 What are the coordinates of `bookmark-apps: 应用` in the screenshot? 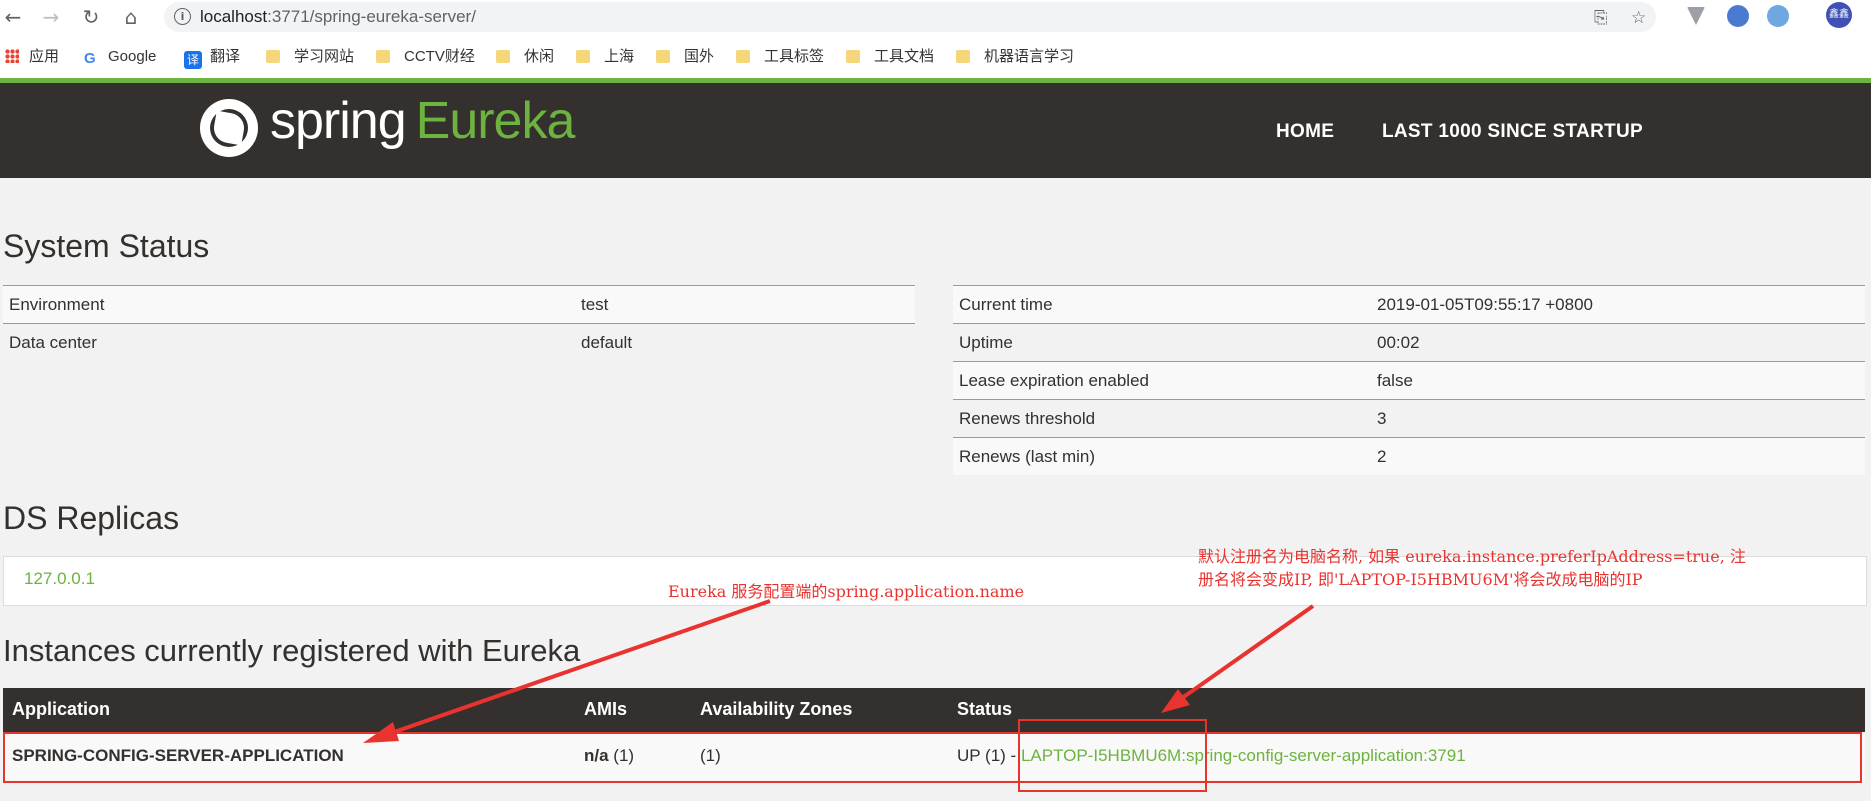 It's located at (32, 57).